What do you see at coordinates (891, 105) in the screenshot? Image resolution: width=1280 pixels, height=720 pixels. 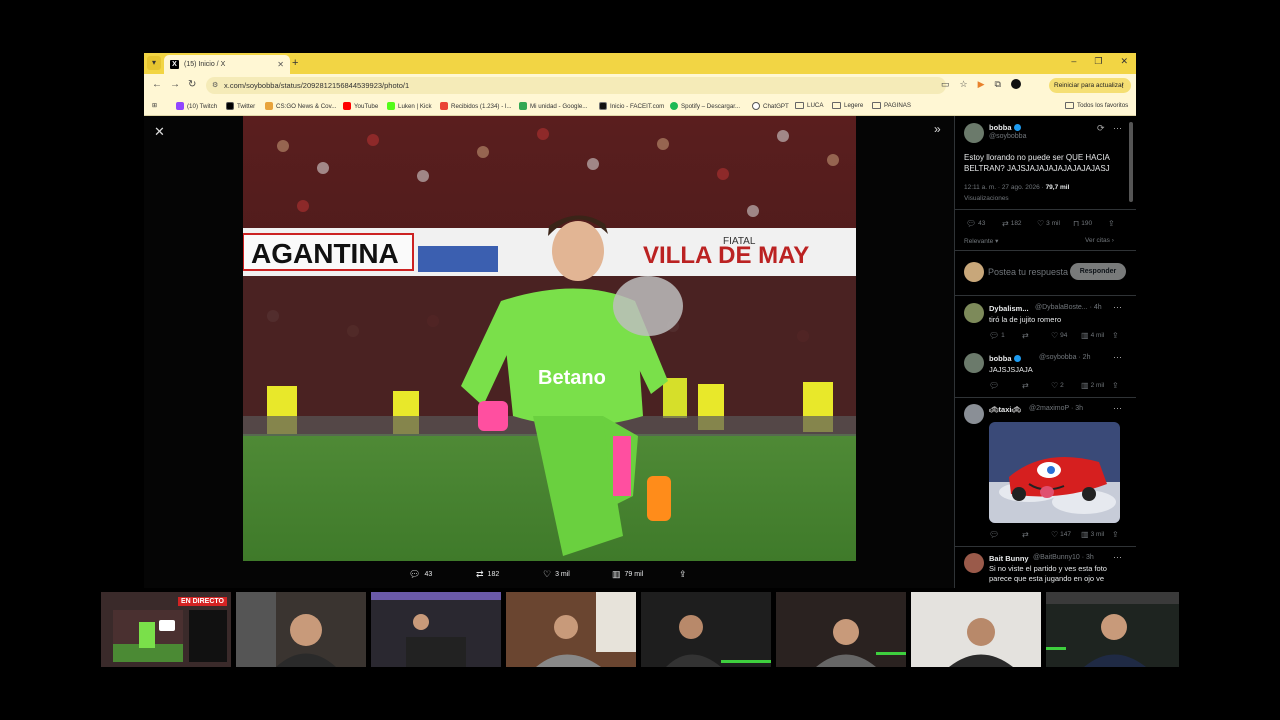 I see `bookmark-folder: PAGINAS` at bounding box center [891, 105].